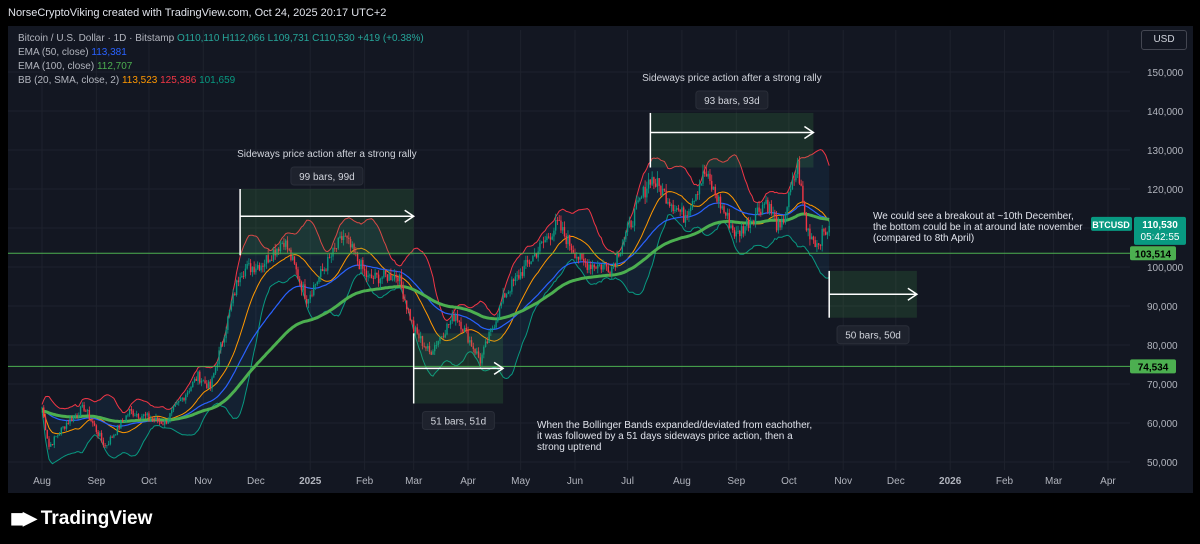 This screenshot has height=544, width=1200. I want to click on x-tick-label: Apr, so click(1108, 481).